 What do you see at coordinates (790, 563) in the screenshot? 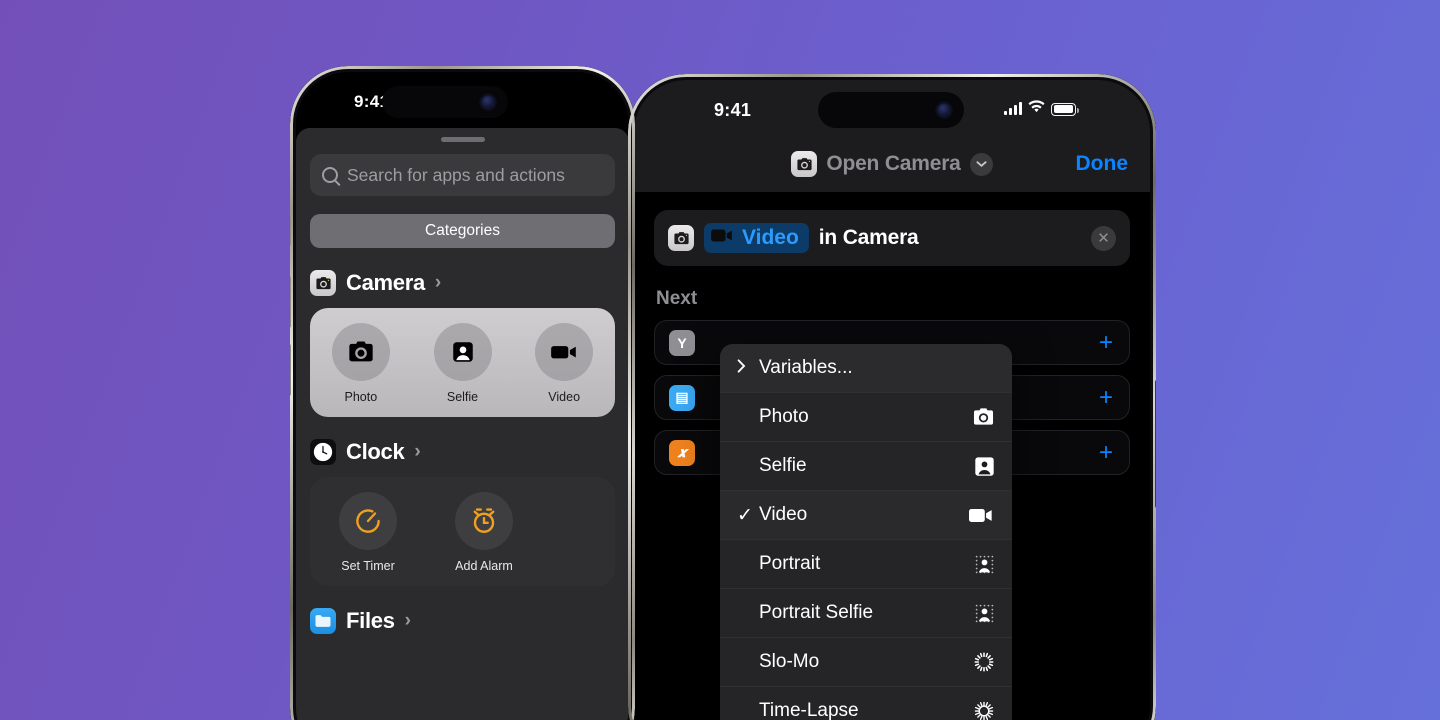
I see `menu-item-label: Portrait` at bounding box center [790, 563].